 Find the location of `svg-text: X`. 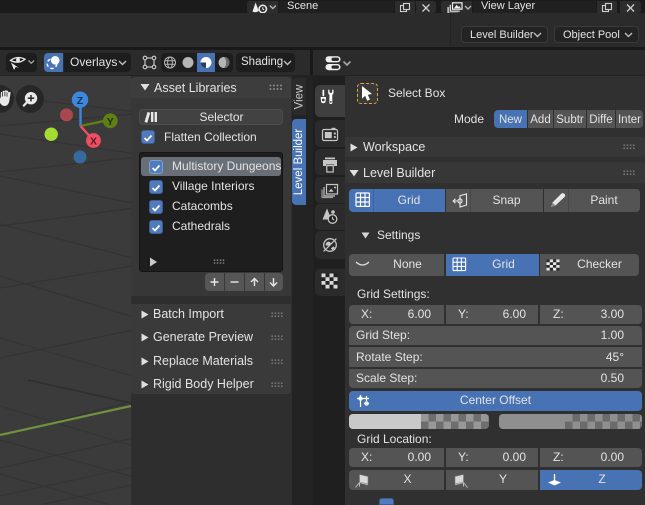

svg-text: X is located at coordinates (93, 142).